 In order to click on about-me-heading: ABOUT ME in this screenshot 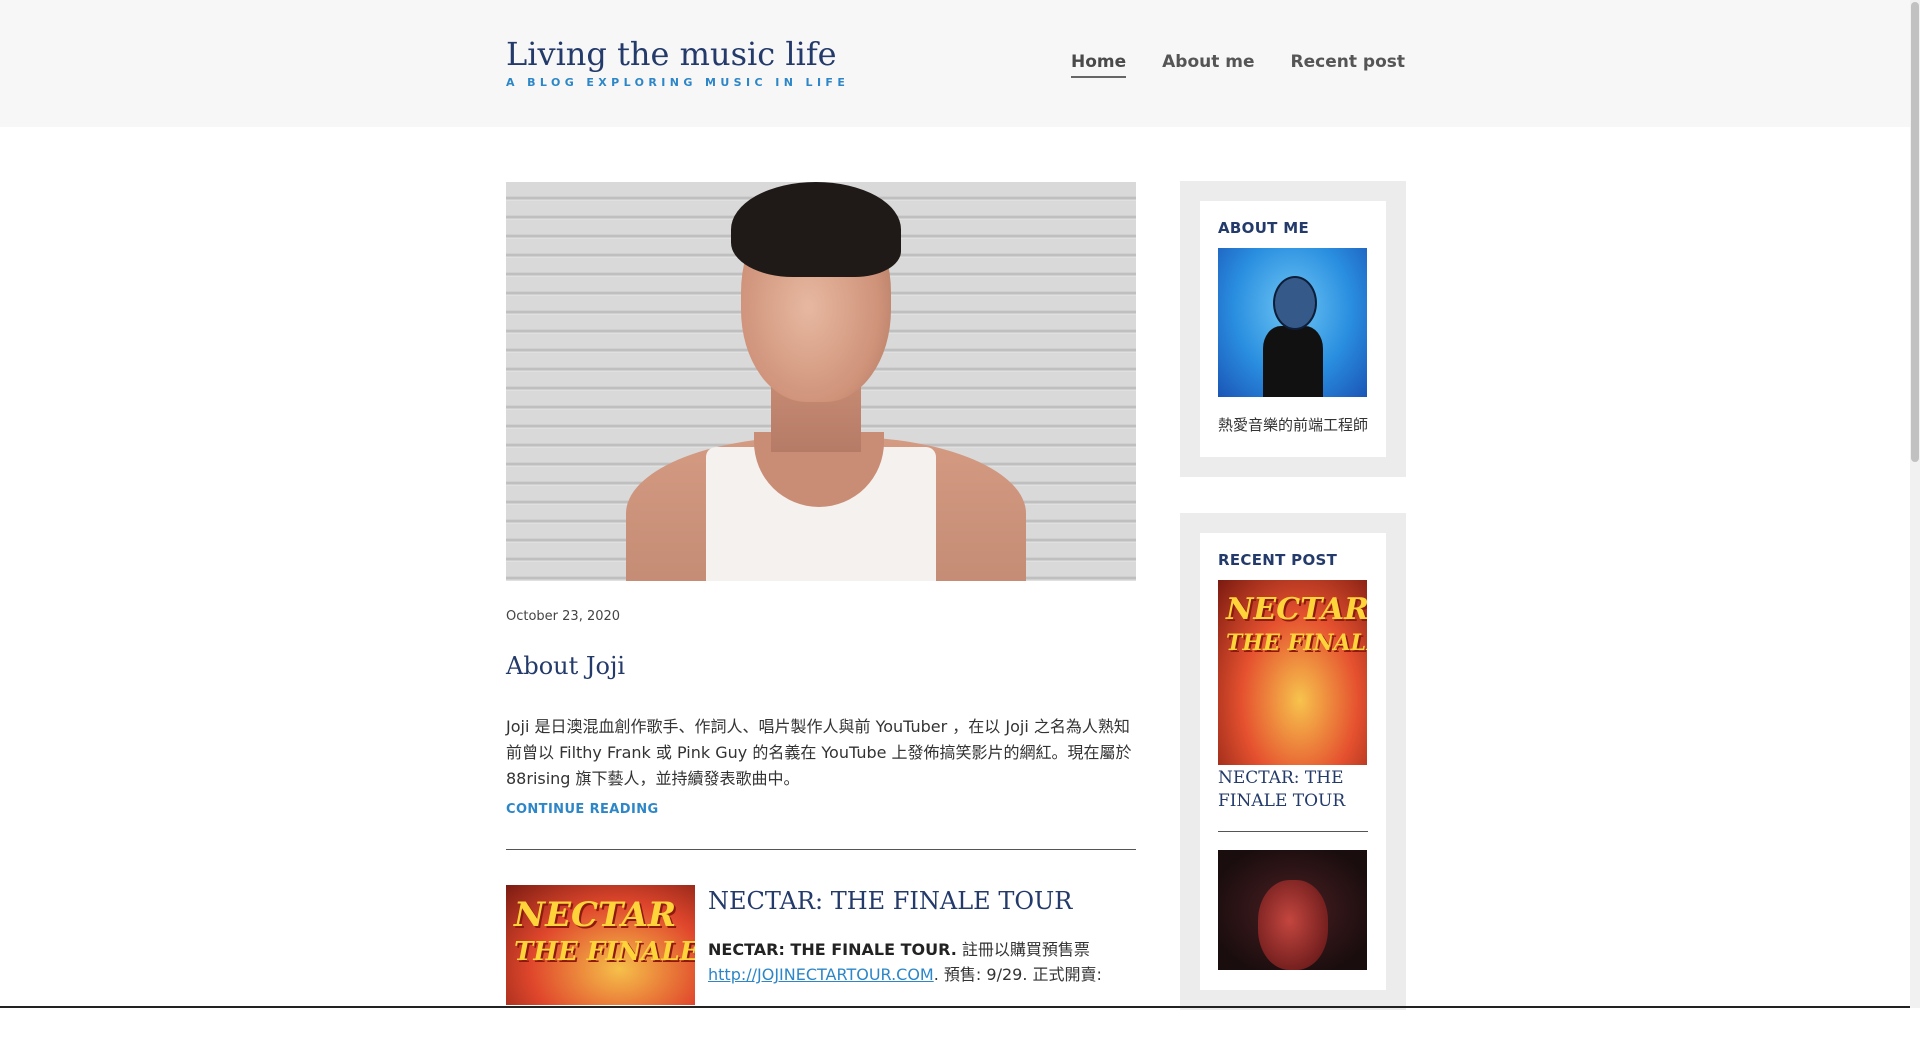, I will do `click(1264, 228)`.